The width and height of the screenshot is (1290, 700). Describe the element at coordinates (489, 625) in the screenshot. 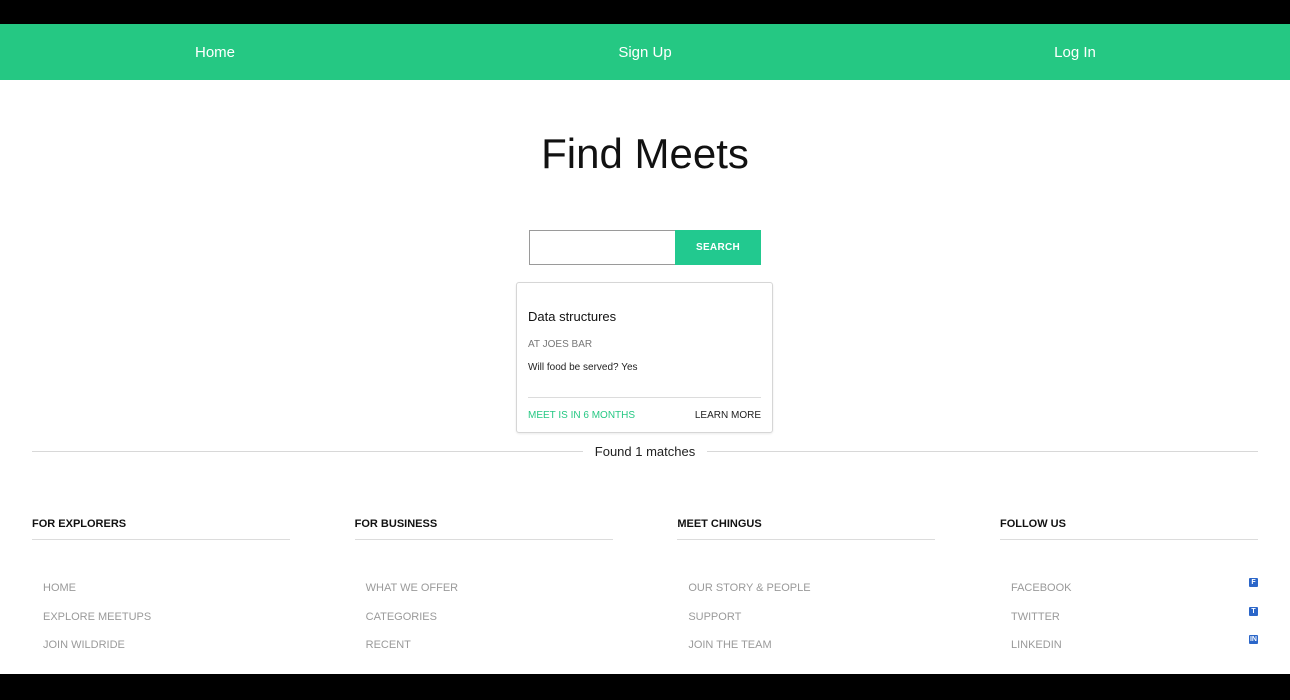

I see `footer-link-categories: CATEGORIES` at that location.